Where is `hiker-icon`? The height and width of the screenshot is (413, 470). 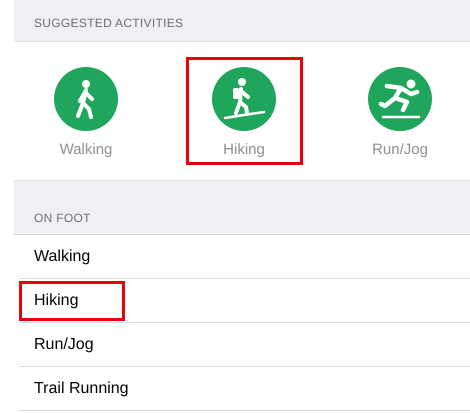 hiker-icon is located at coordinates (244, 99).